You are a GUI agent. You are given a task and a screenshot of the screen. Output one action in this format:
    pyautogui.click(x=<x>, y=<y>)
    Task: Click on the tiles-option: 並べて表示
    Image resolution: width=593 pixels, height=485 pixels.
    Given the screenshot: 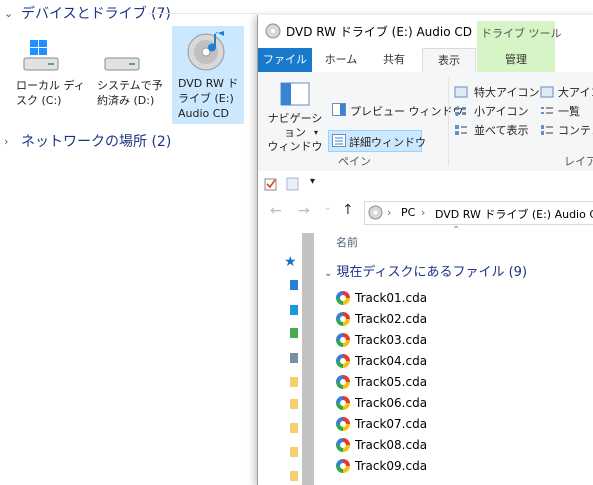 What is the action you would take?
    pyautogui.click(x=499, y=130)
    